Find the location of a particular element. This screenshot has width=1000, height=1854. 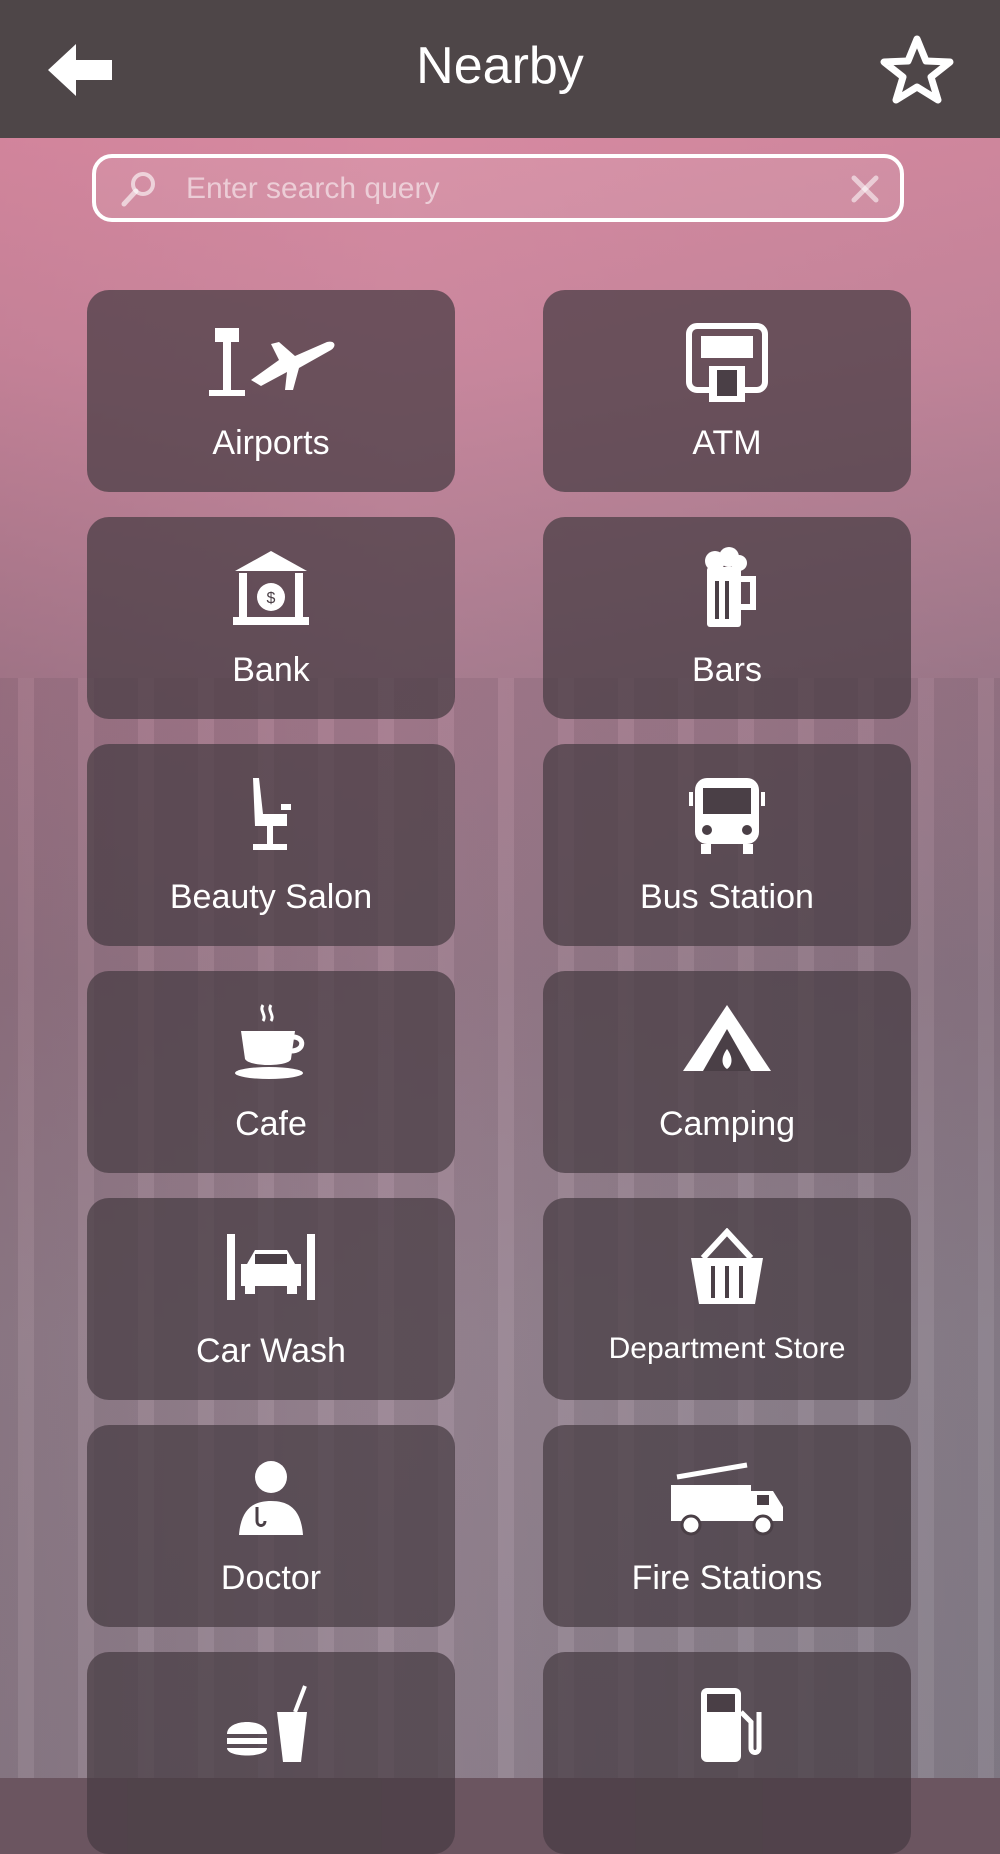

category-tile-car-wash: Car Wash is located at coordinates (271, 1299).